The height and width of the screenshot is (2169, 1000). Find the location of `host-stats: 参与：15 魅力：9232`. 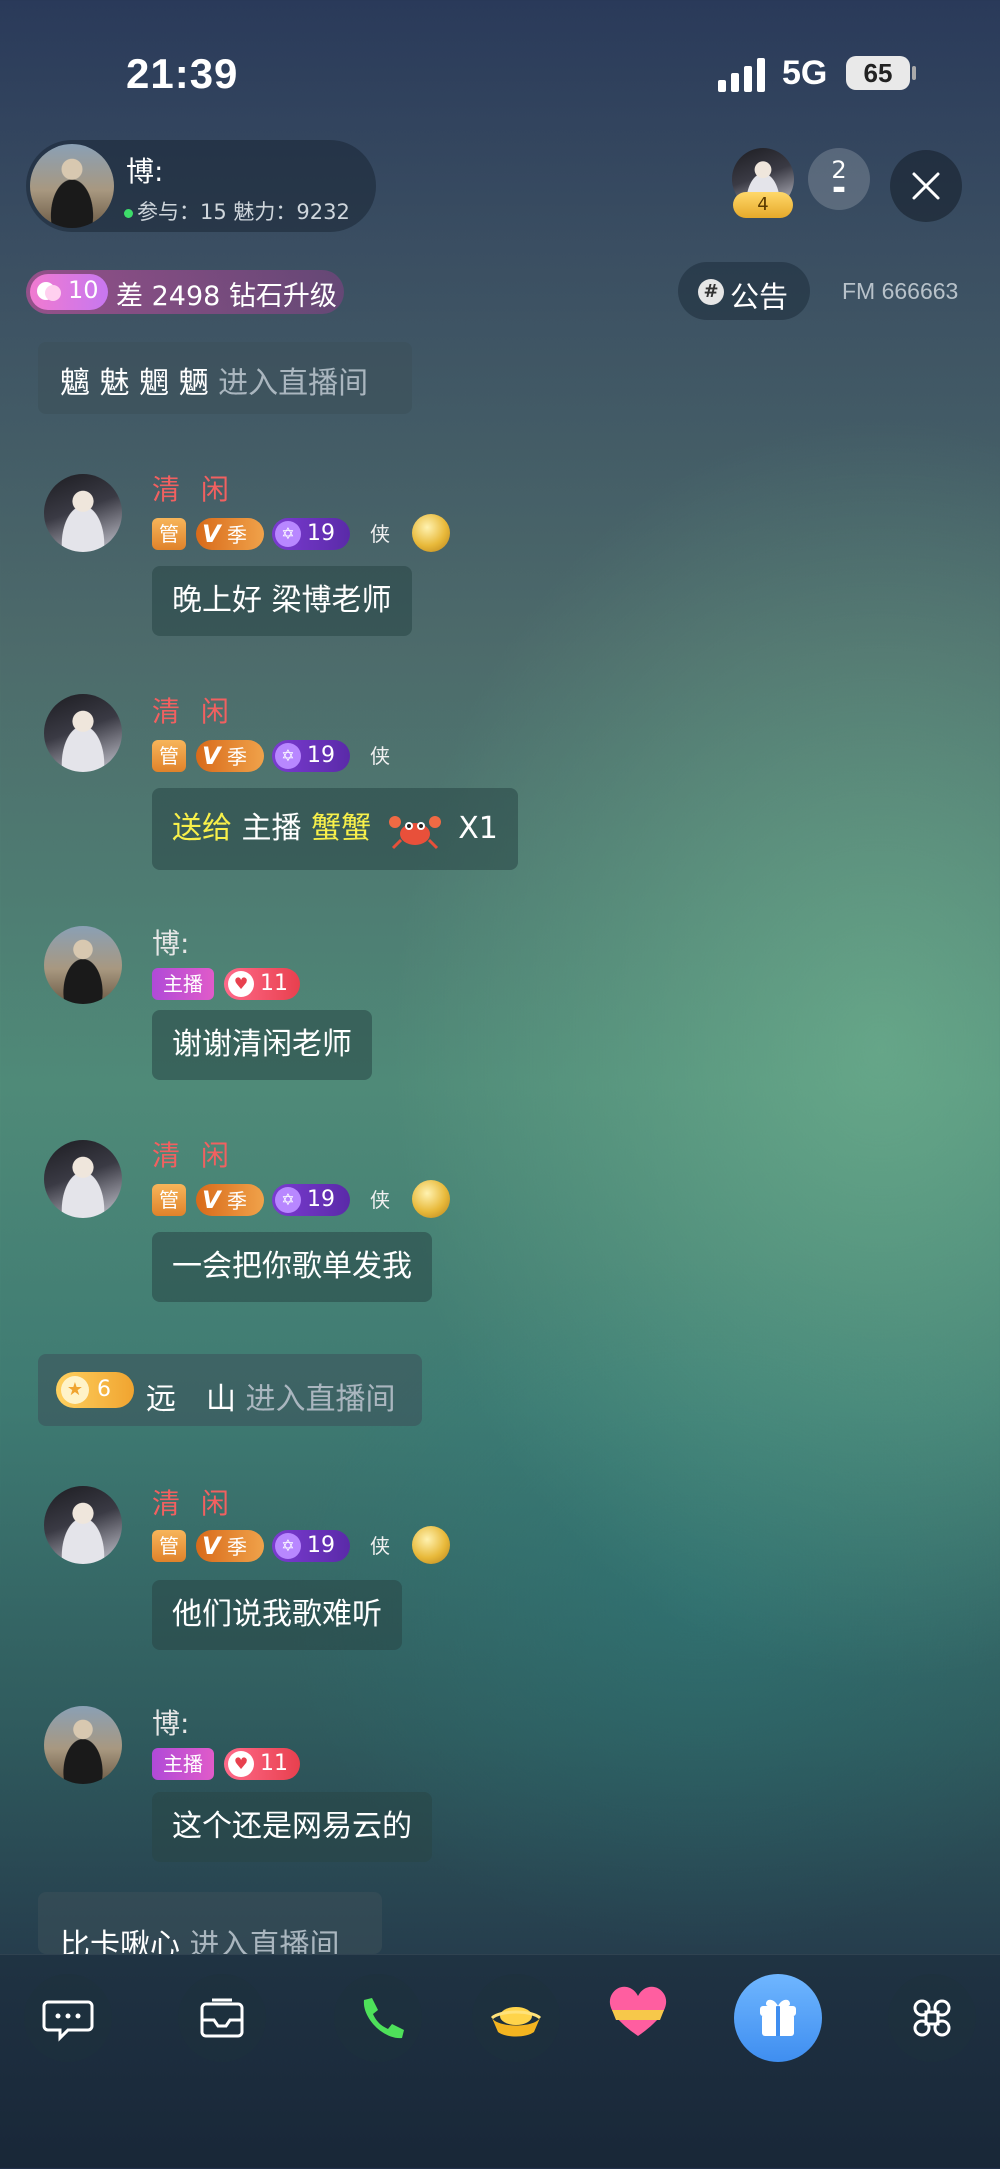

host-stats: 参与：15 魅力：9232 is located at coordinates (237, 211).